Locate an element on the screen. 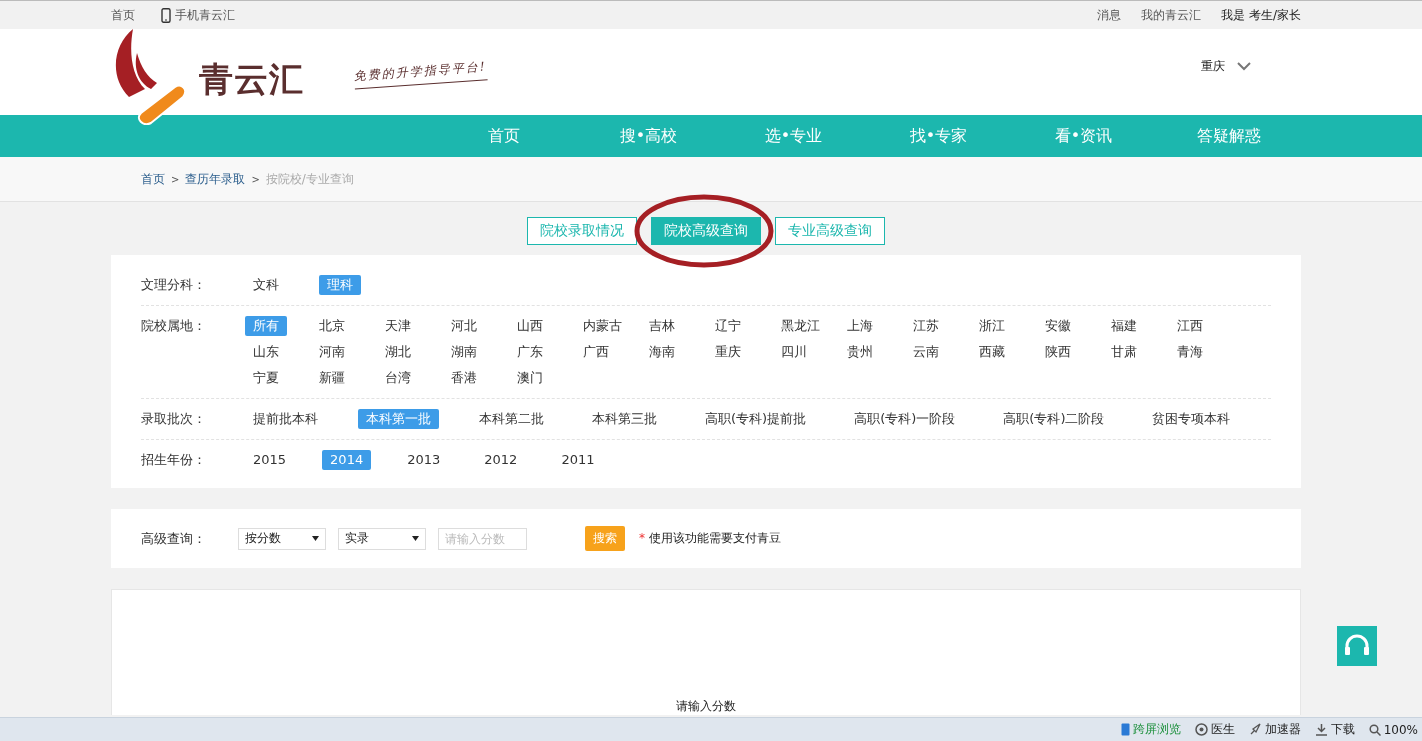 The height and width of the screenshot is (741, 1422). dropdown: 按分数 is located at coordinates (282, 538).